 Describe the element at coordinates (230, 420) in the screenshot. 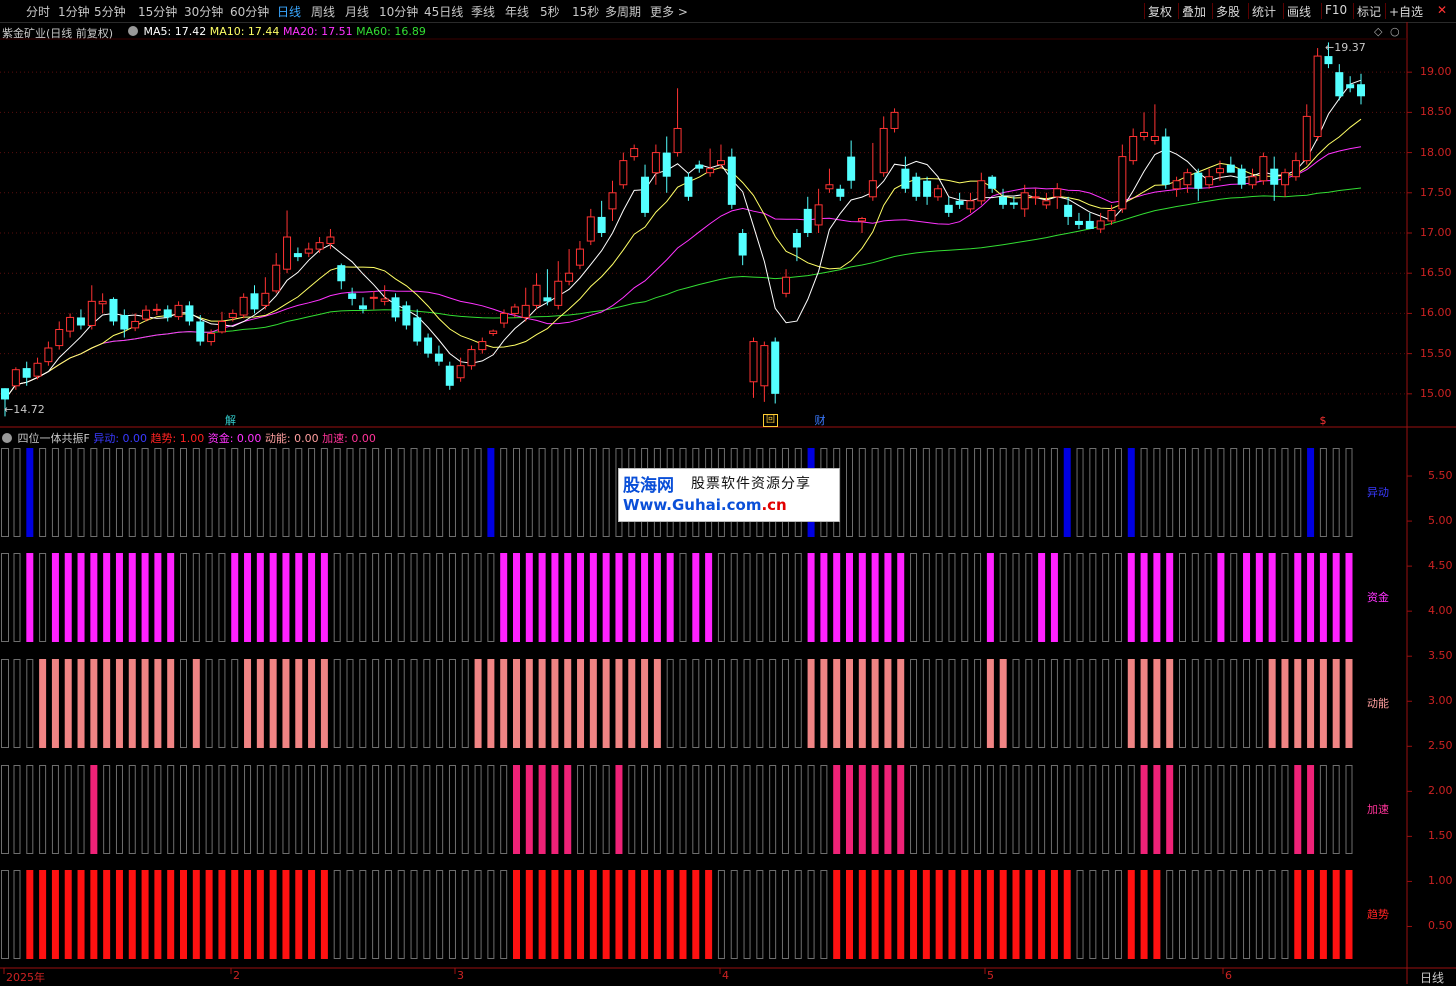

I see `unlock-marker: 解` at that location.